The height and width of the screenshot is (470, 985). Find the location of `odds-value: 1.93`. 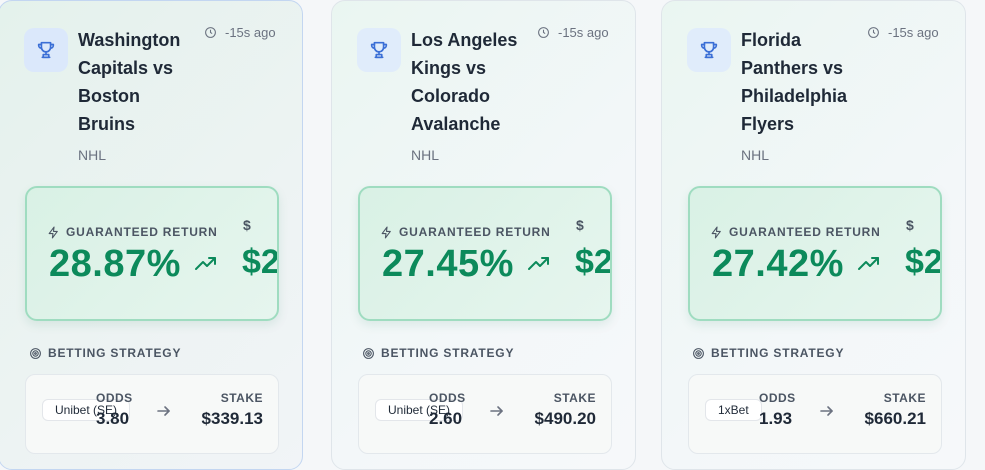

odds-value: 1.93 is located at coordinates (776, 418).